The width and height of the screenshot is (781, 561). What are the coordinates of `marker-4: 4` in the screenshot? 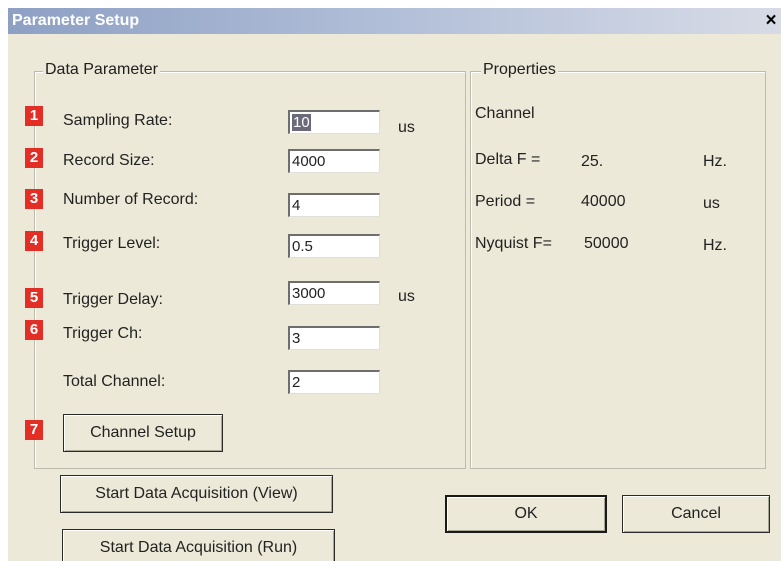 It's located at (34, 241).